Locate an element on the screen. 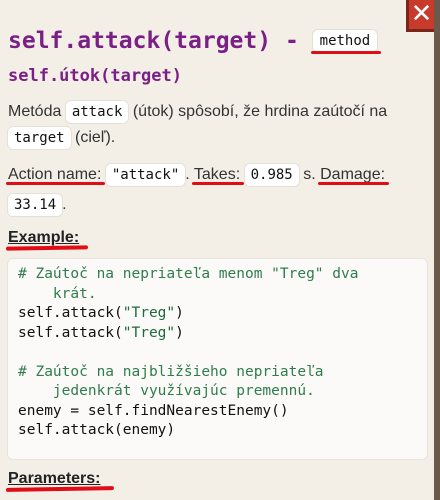 Image resolution: width=440 pixels, height=500 pixels. method-title: self.attack(target) - method is located at coordinates (194, 41).